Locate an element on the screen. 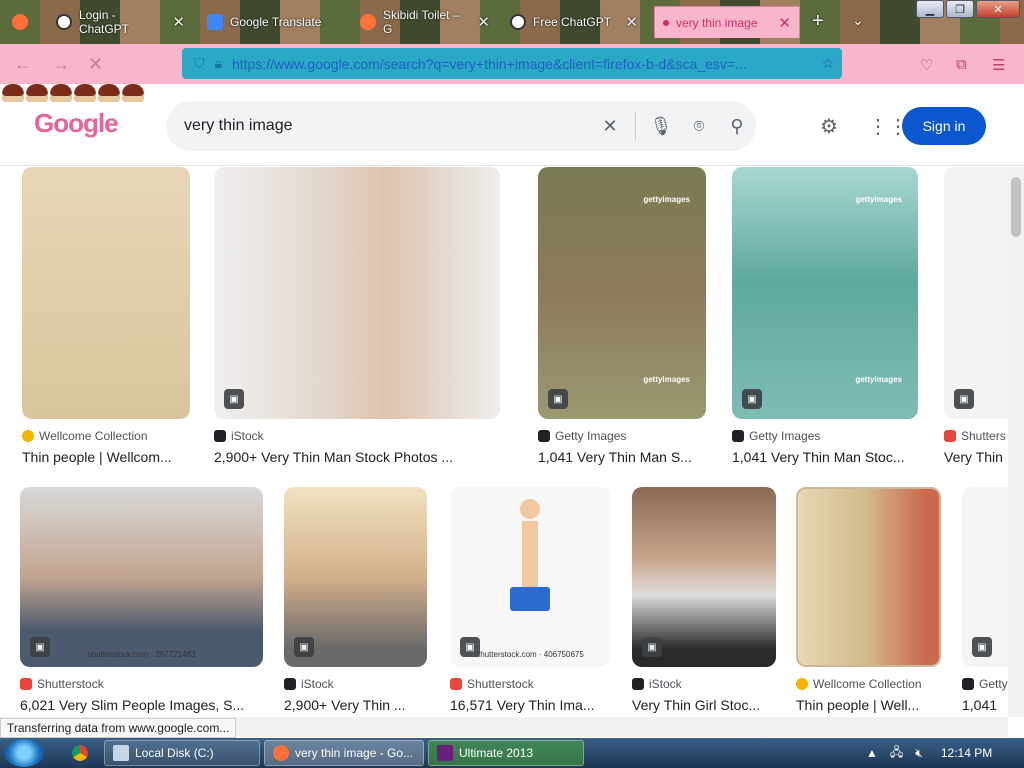 This screenshot has width=1024, height=768. stop-loading-icon: ✕ is located at coordinates (95, 64).